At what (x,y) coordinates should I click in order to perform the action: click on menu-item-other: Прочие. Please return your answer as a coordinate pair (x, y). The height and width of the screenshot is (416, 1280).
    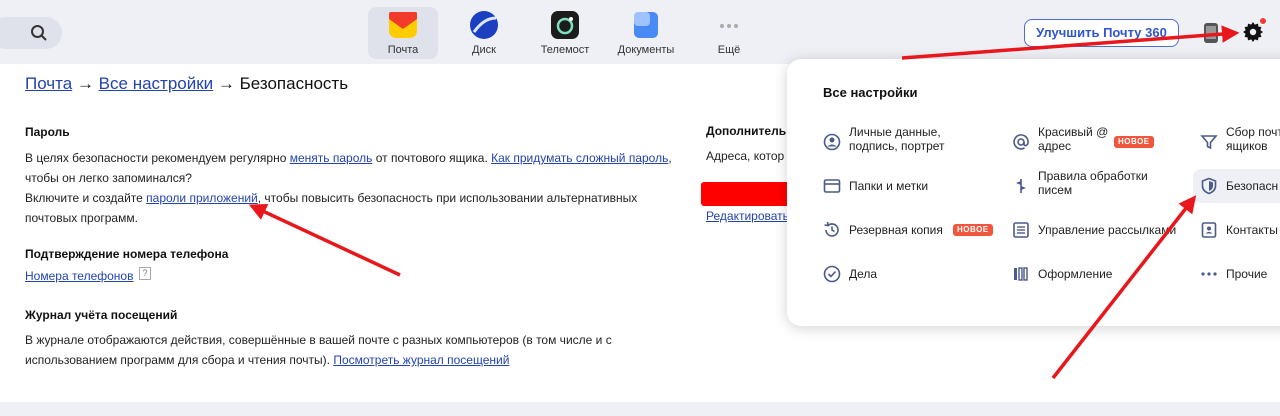
    Looking at the image, I should click on (1240, 274).